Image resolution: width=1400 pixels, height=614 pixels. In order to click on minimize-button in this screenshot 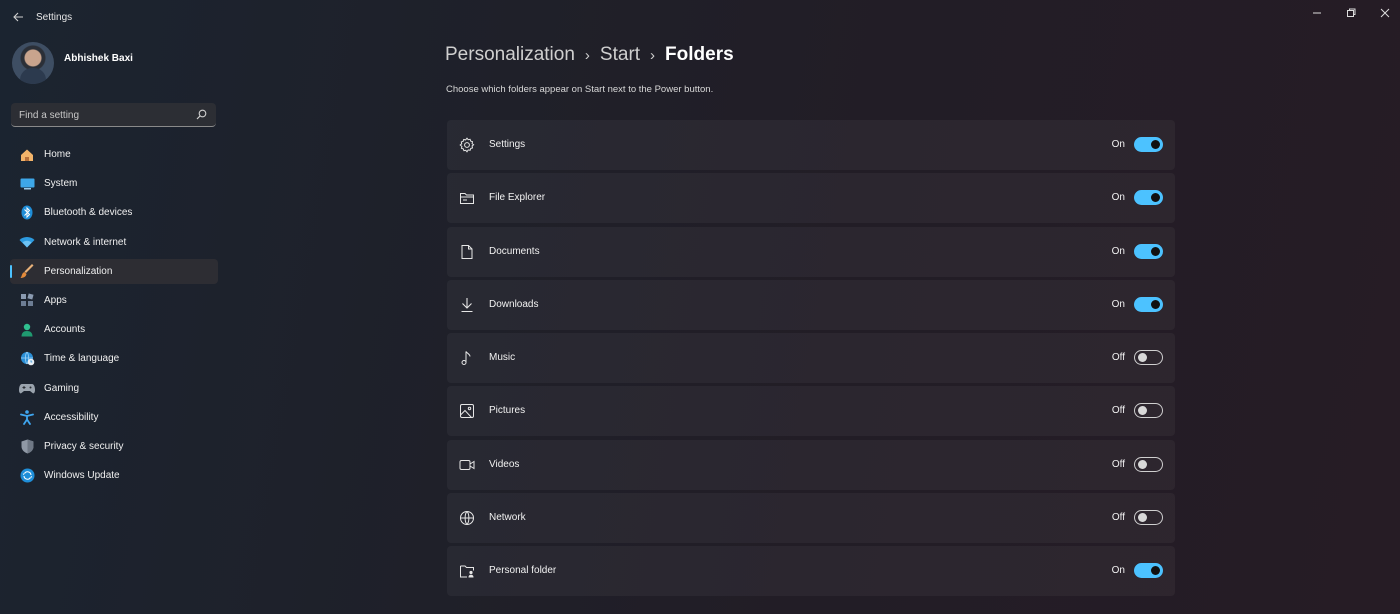, I will do `click(1317, 13)`.